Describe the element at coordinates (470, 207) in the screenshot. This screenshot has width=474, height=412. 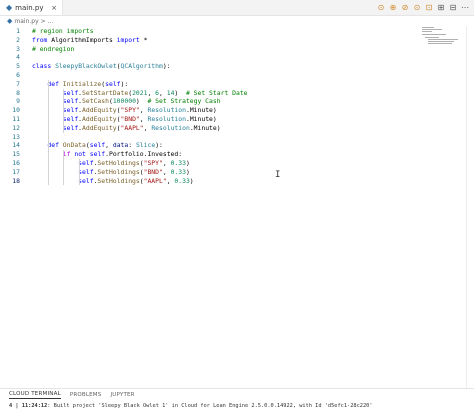
I see `editor-scrollbar` at that location.